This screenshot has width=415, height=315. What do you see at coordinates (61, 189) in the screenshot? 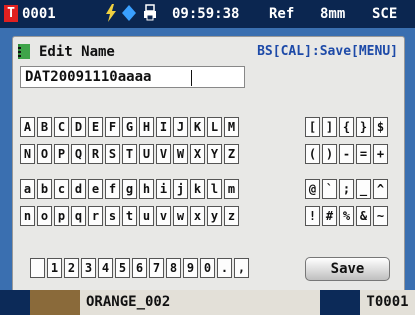
I see `key-lower-2: c` at bounding box center [61, 189].